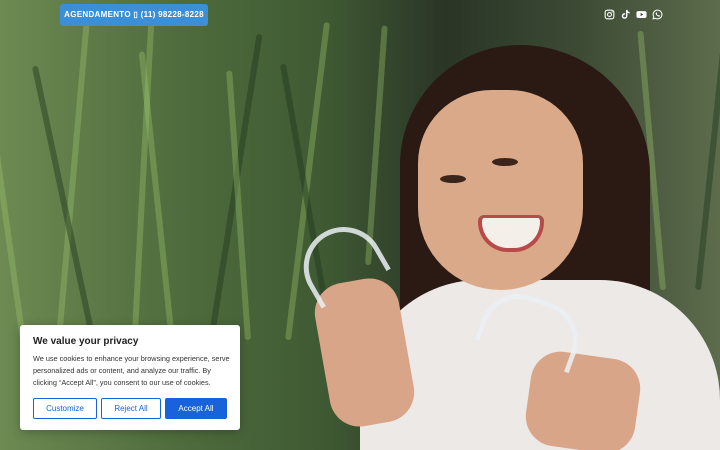  Describe the element at coordinates (86, 341) in the screenshot. I see `cookie-title: We value your privacy` at that location.